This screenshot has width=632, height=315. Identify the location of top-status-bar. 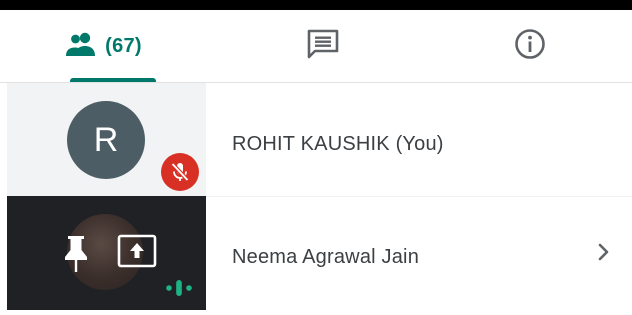
(316, 5).